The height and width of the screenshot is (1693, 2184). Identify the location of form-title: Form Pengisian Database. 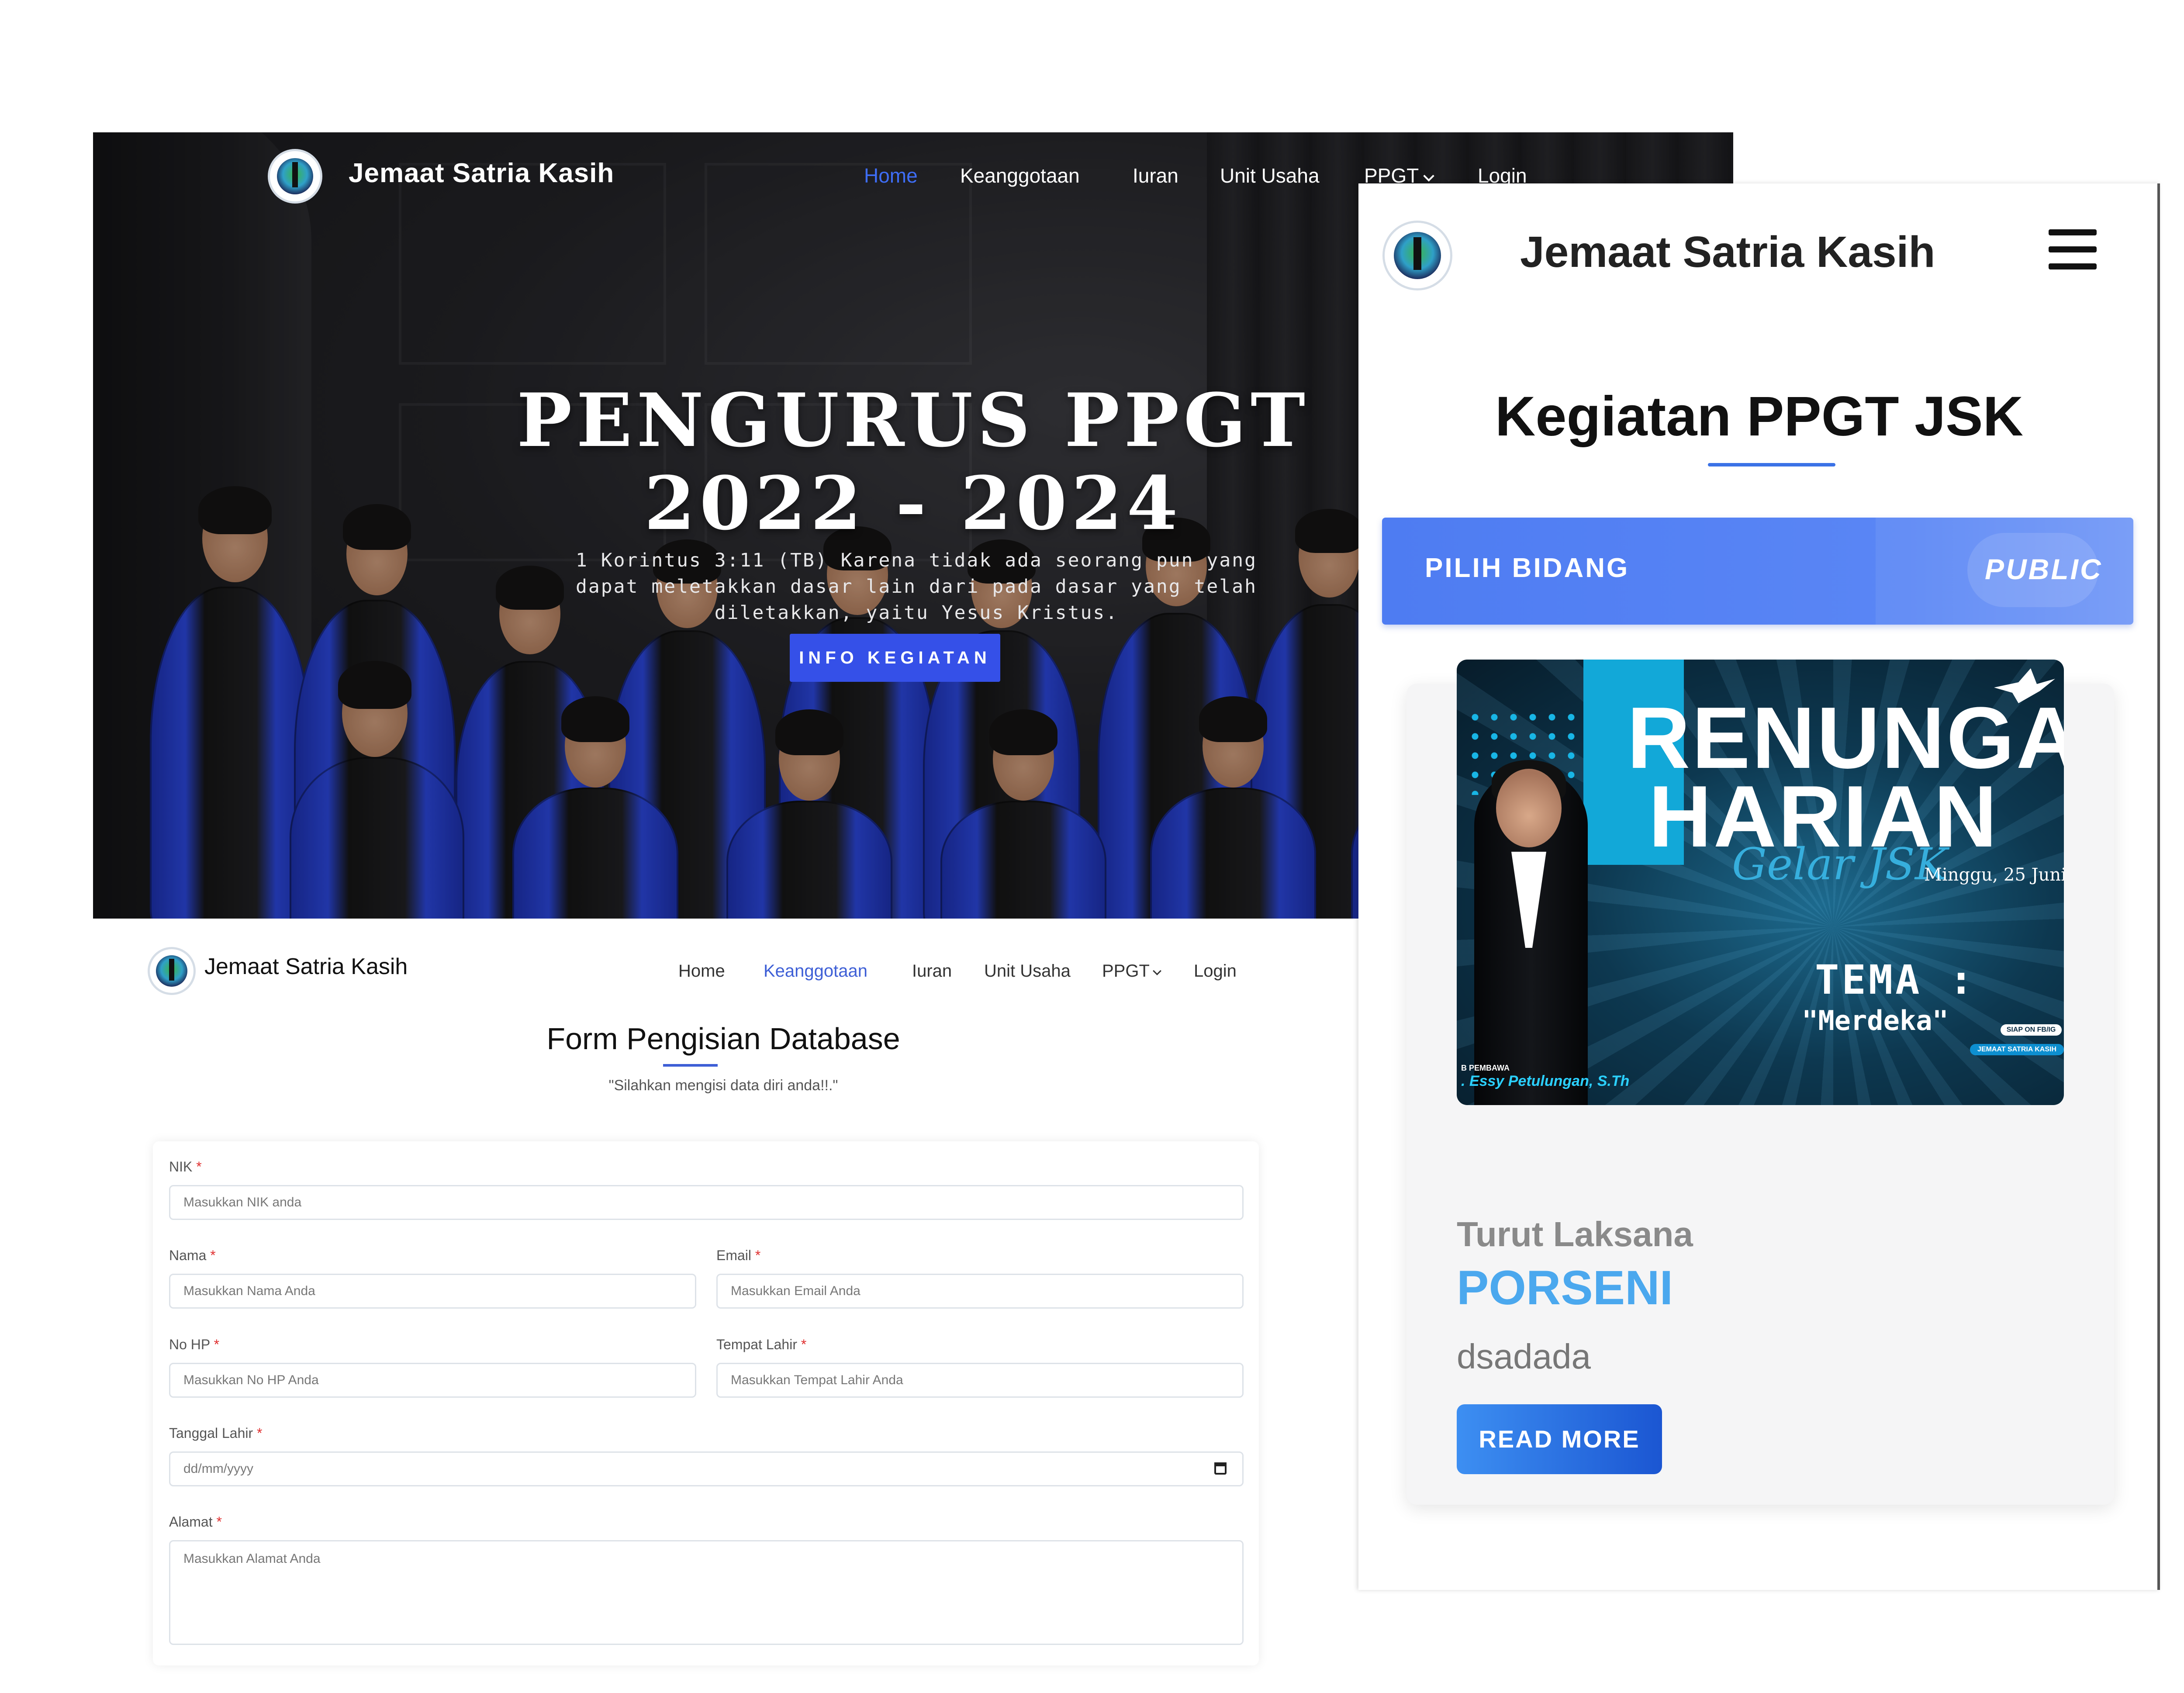
(723, 1039).